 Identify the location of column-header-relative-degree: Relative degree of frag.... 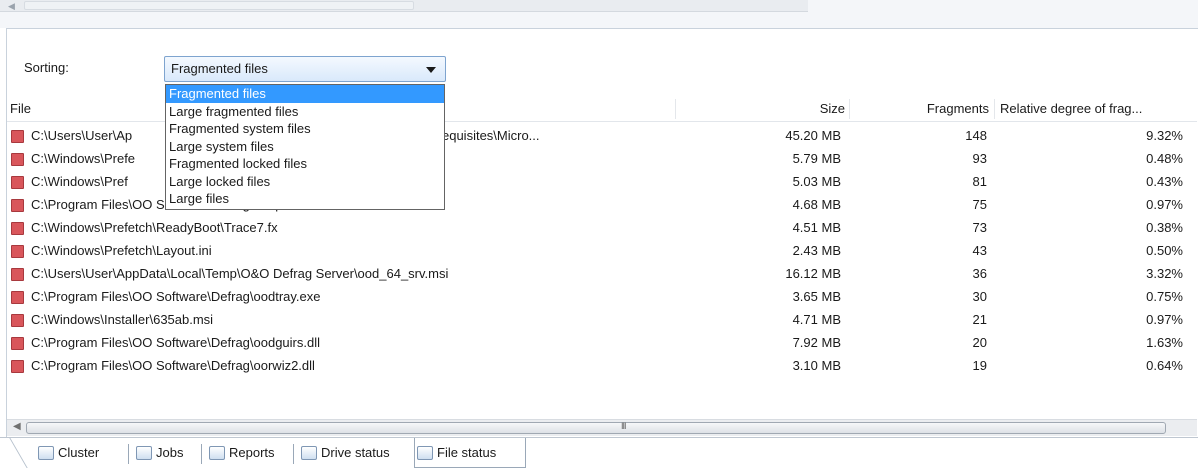
(1095, 109).